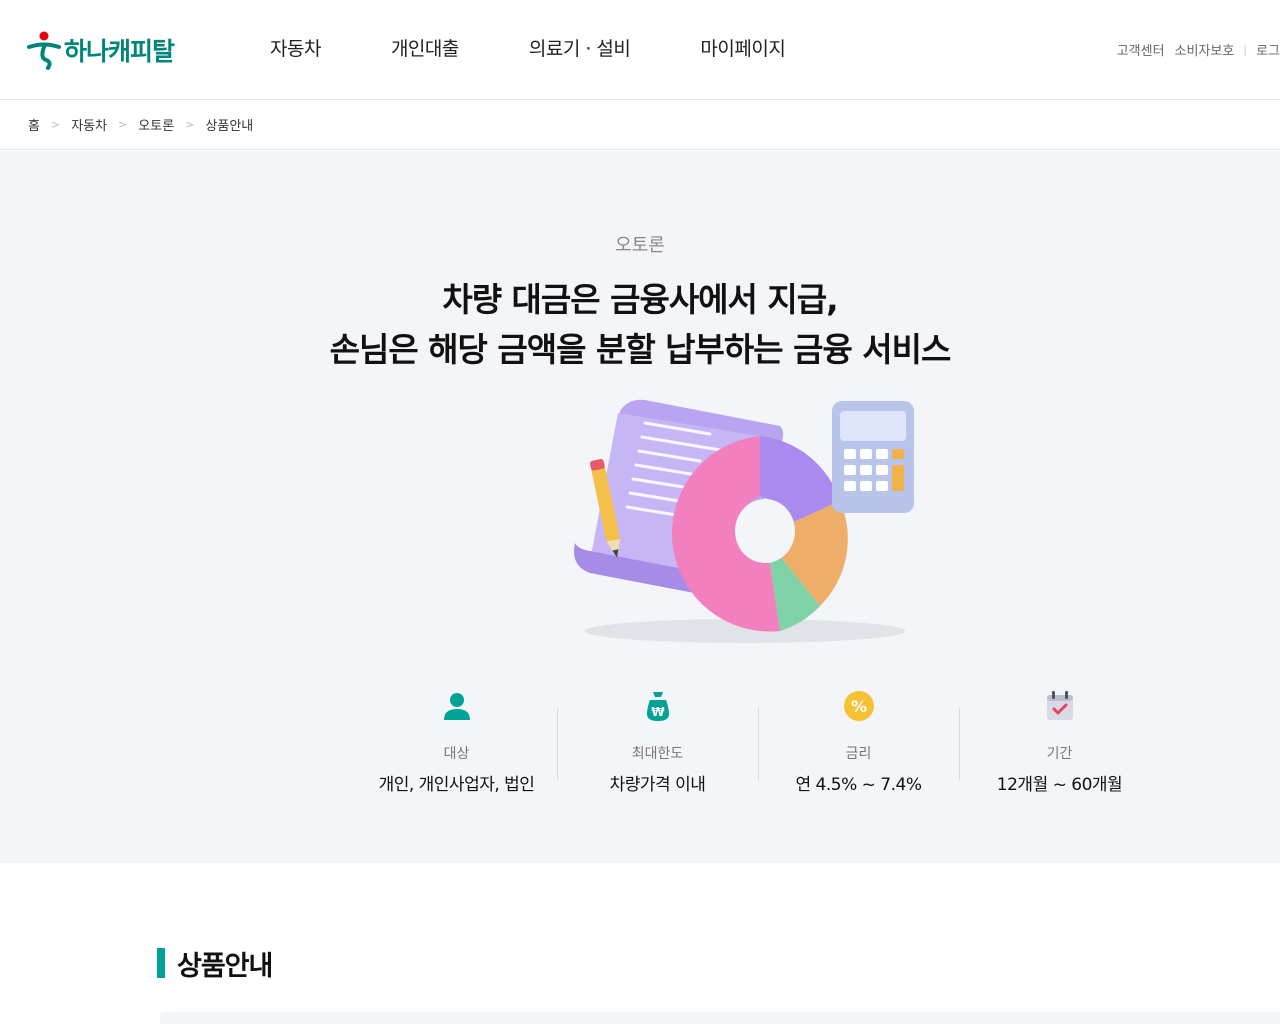  Describe the element at coordinates (34, 124) in the screenshot. I see `breadcrumb-home: 홈` at that location.